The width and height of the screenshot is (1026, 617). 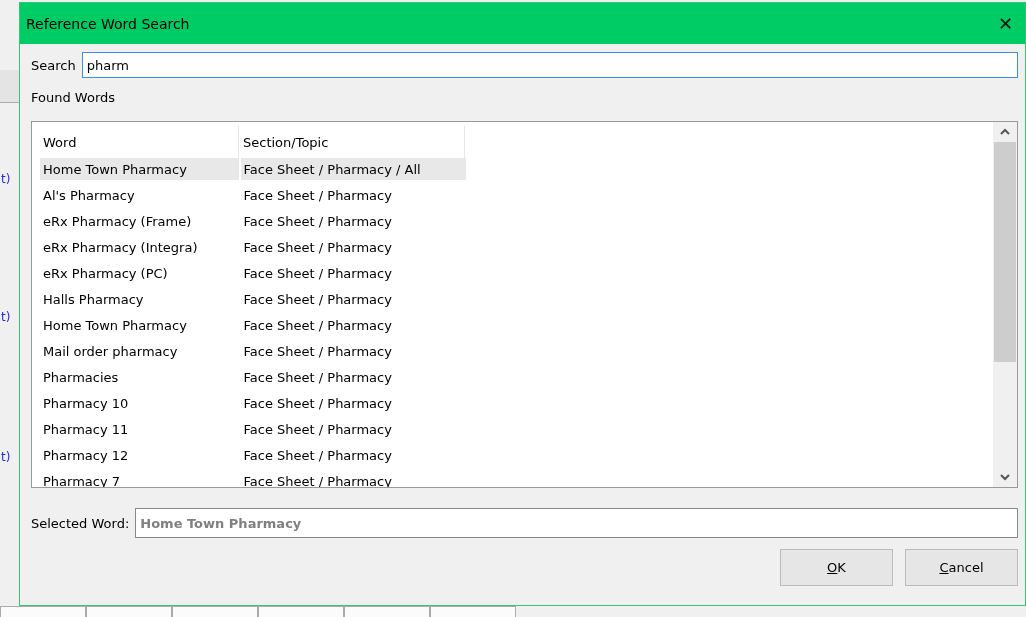 I want to click on word-cell-text: Pharmacy 12, so click(x=86, y=455).